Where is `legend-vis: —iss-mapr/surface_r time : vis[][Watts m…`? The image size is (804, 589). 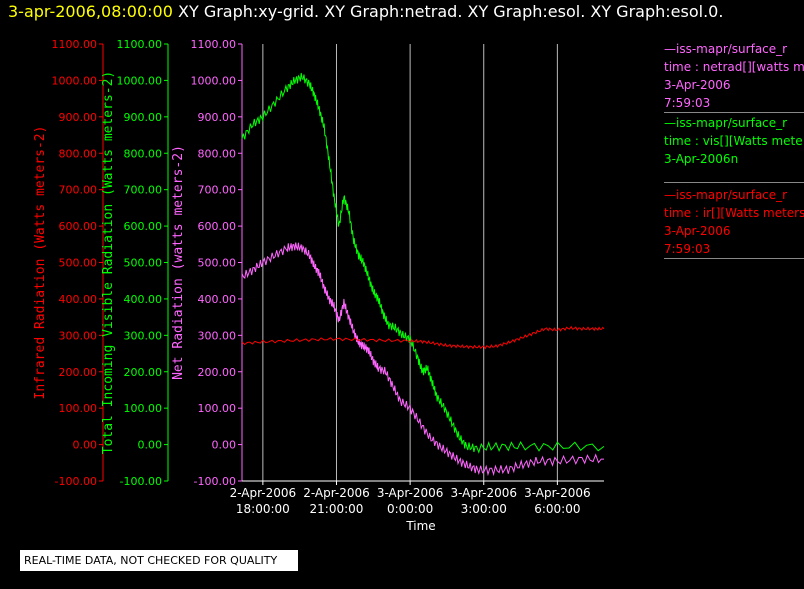
legend-vis: —iss-mapr/surface_r time : vis[][Watts m… is located at coordinates (733, 141).